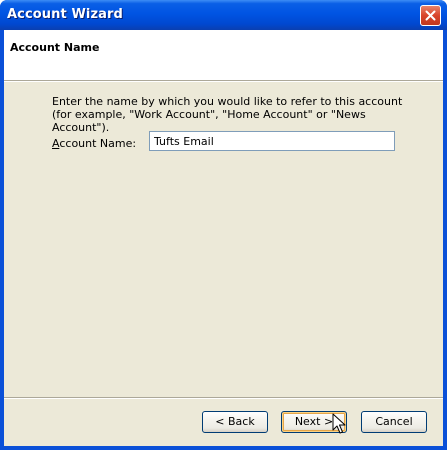 This screenshot has width=447, height=450. Describe the element at coordinates (235, 422) in the screenshot. I see `back-button: < Back` at that location.